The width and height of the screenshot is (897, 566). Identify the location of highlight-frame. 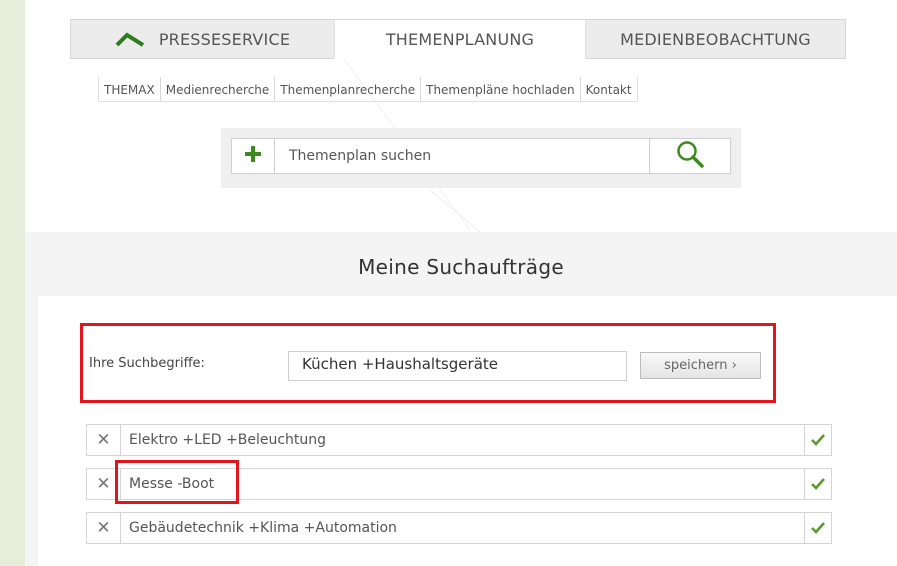
(177, 482).